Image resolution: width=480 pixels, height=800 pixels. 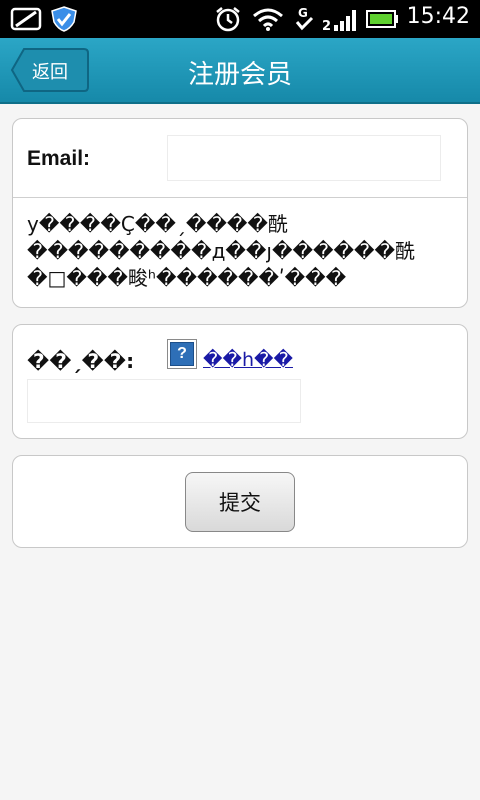 I want to click on card-divider, so click(x=240, y=197).